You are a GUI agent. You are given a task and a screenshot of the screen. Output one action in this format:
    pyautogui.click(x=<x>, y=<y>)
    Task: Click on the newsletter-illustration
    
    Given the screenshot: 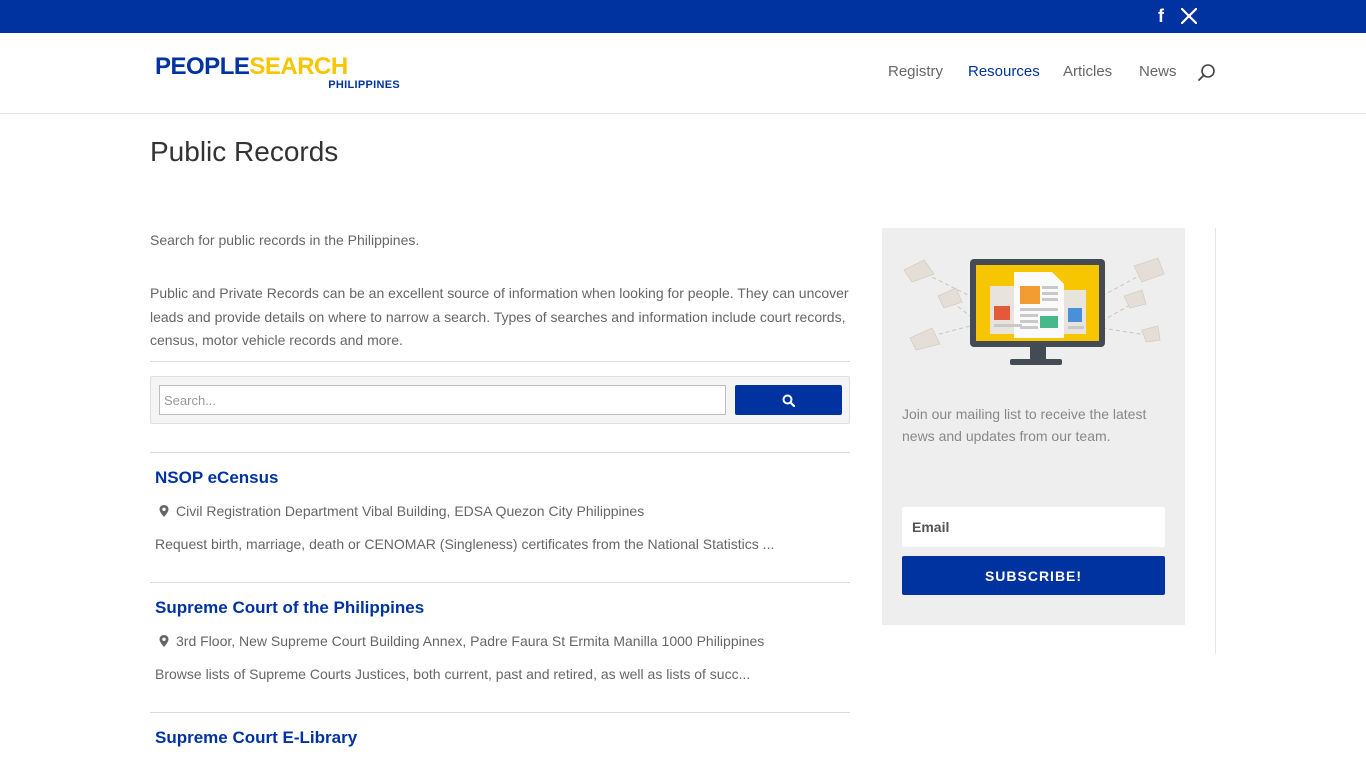 What is the action you would take?
    pyautogui.click(x=1034, y=311)
    